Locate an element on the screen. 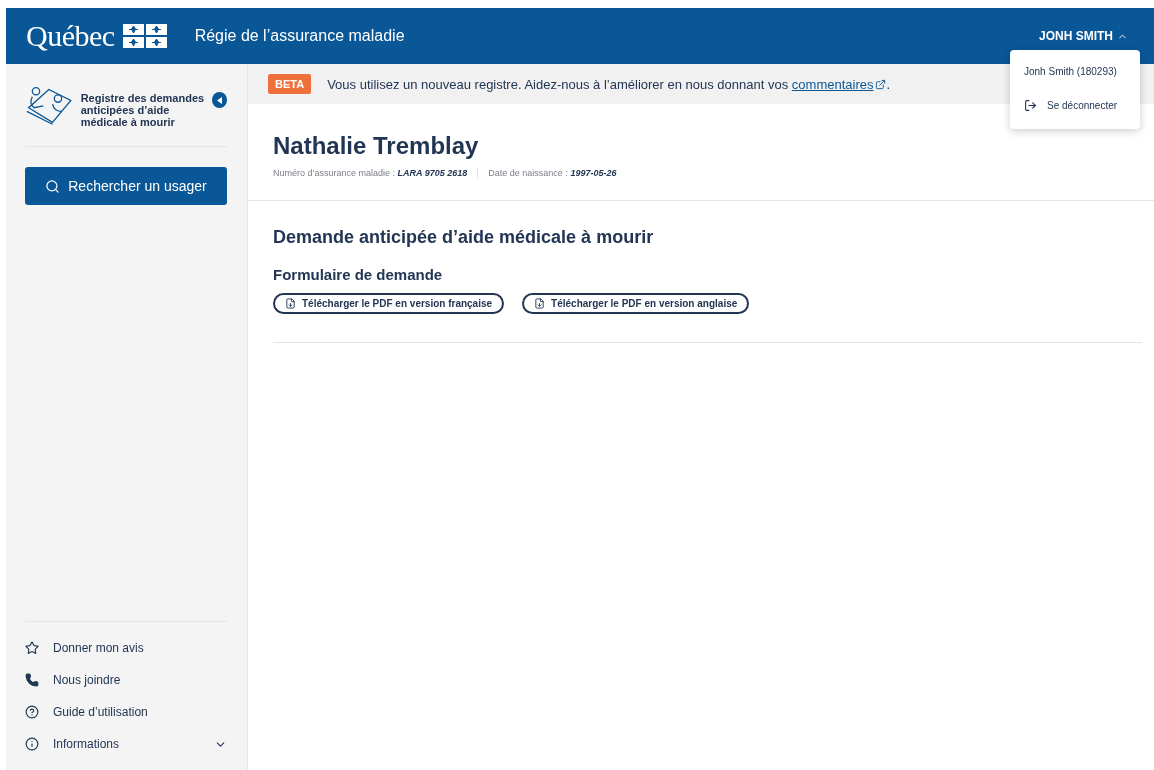  sidebar-link: Informations is located at coordinates (126, 744).